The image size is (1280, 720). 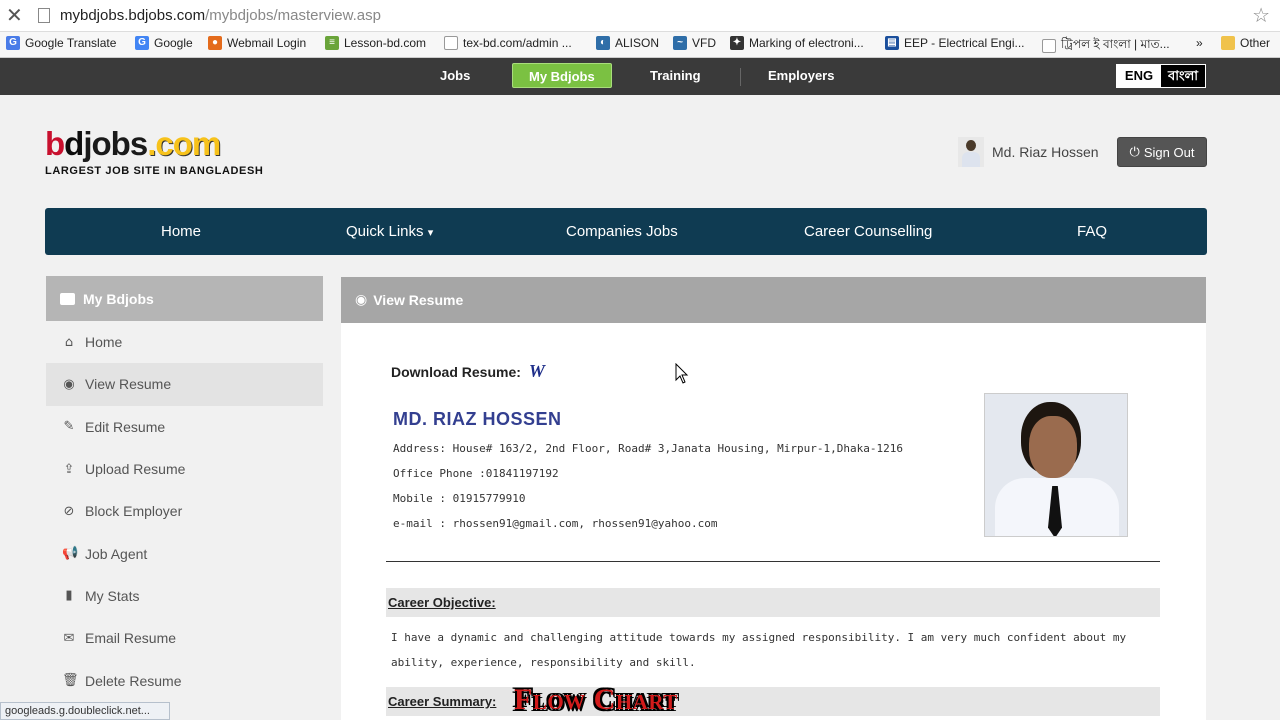 I want to click on lesson-icon: ≡, so click(x=332, y=43).